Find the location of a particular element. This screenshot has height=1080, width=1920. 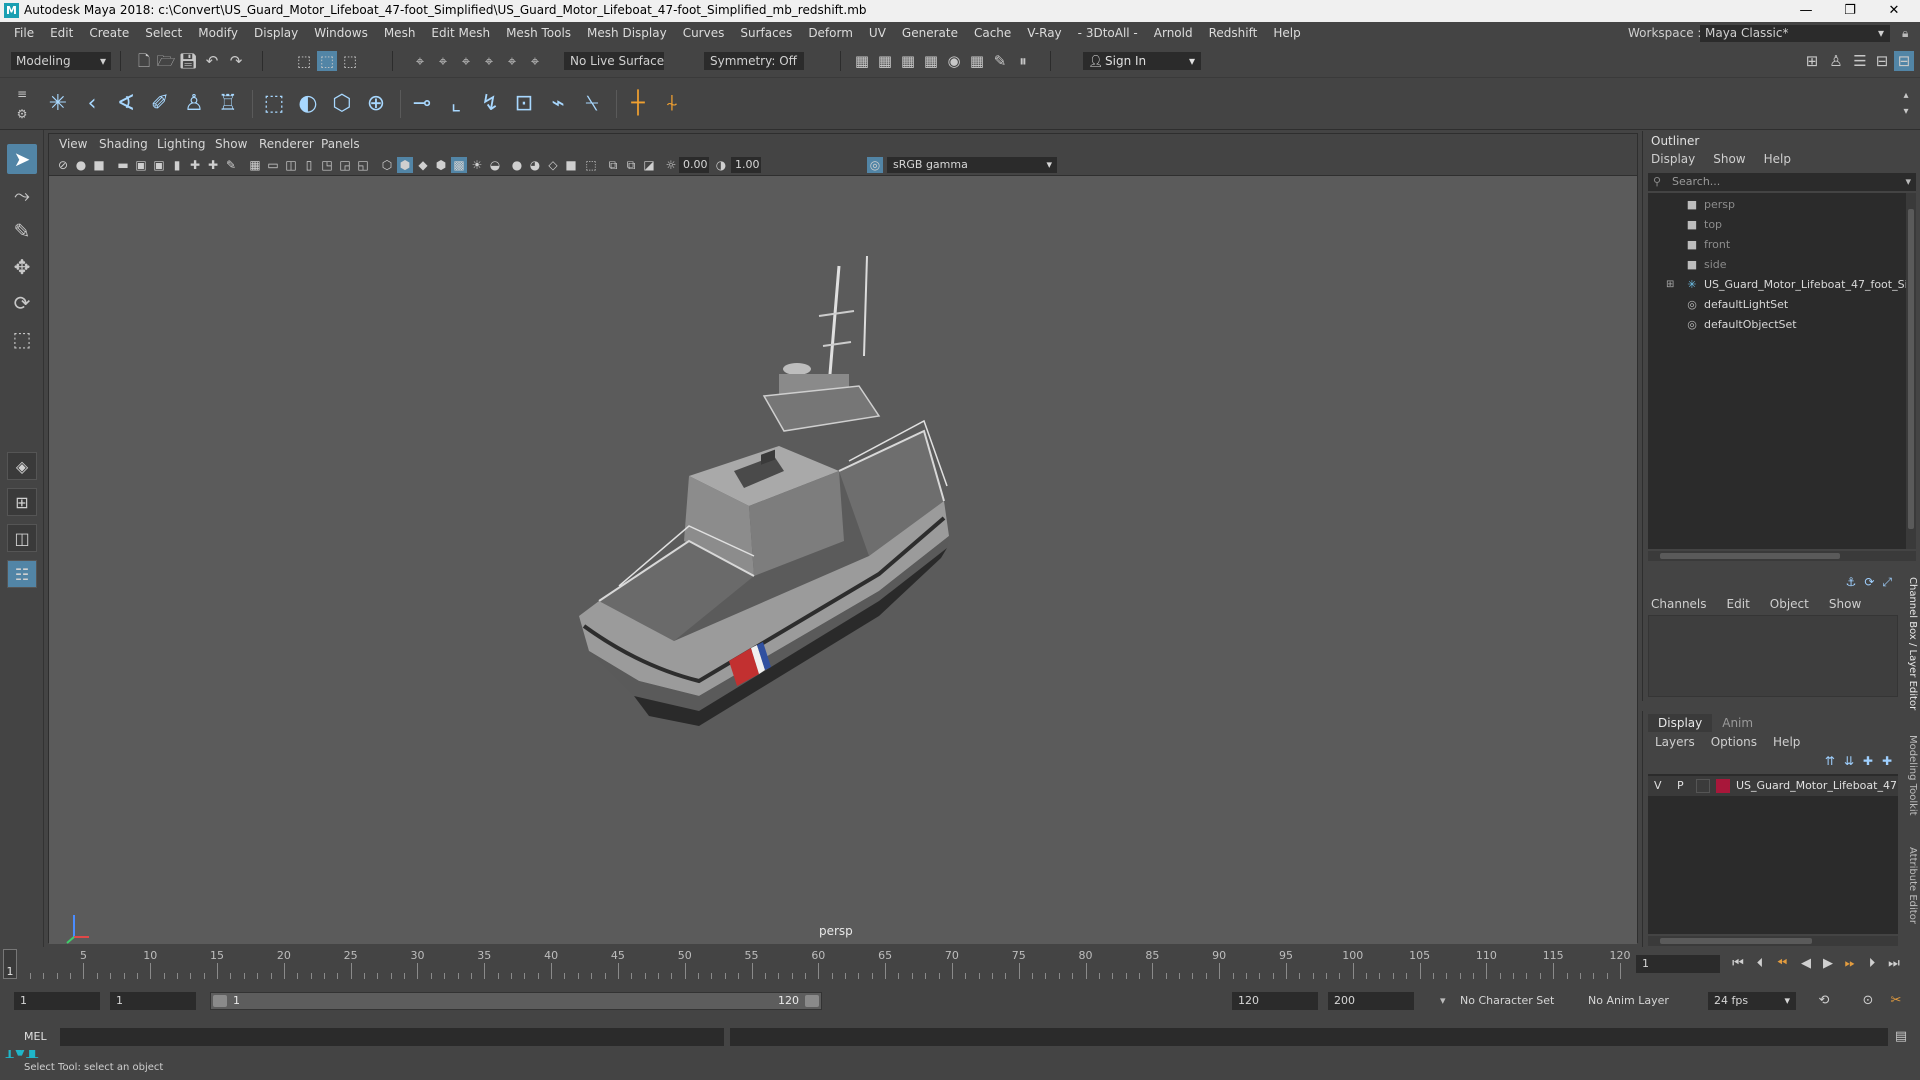

menu-file: File is located at coordinates (24, 33).